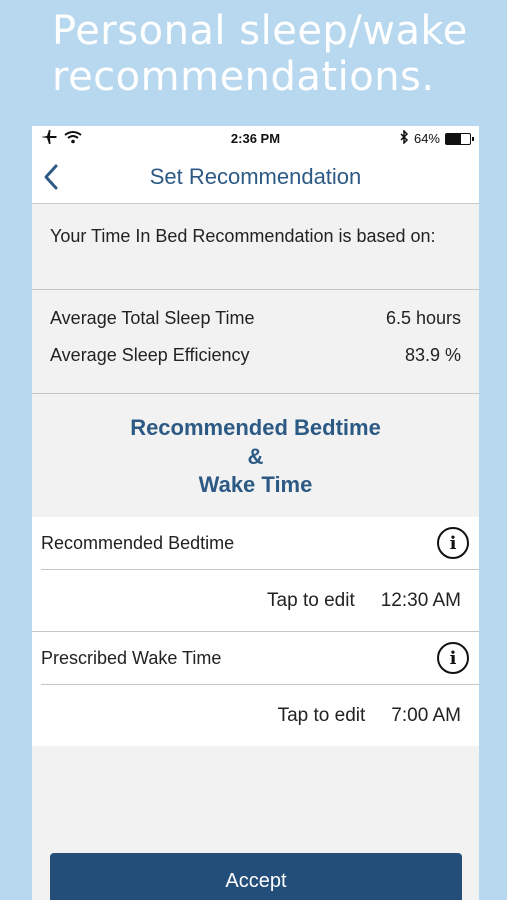 This screenshot has height=900, width=507. Describe the element at coordinates (426, 715) in the screenshot. I see `waketime-value: 7:00 AM` at that location.